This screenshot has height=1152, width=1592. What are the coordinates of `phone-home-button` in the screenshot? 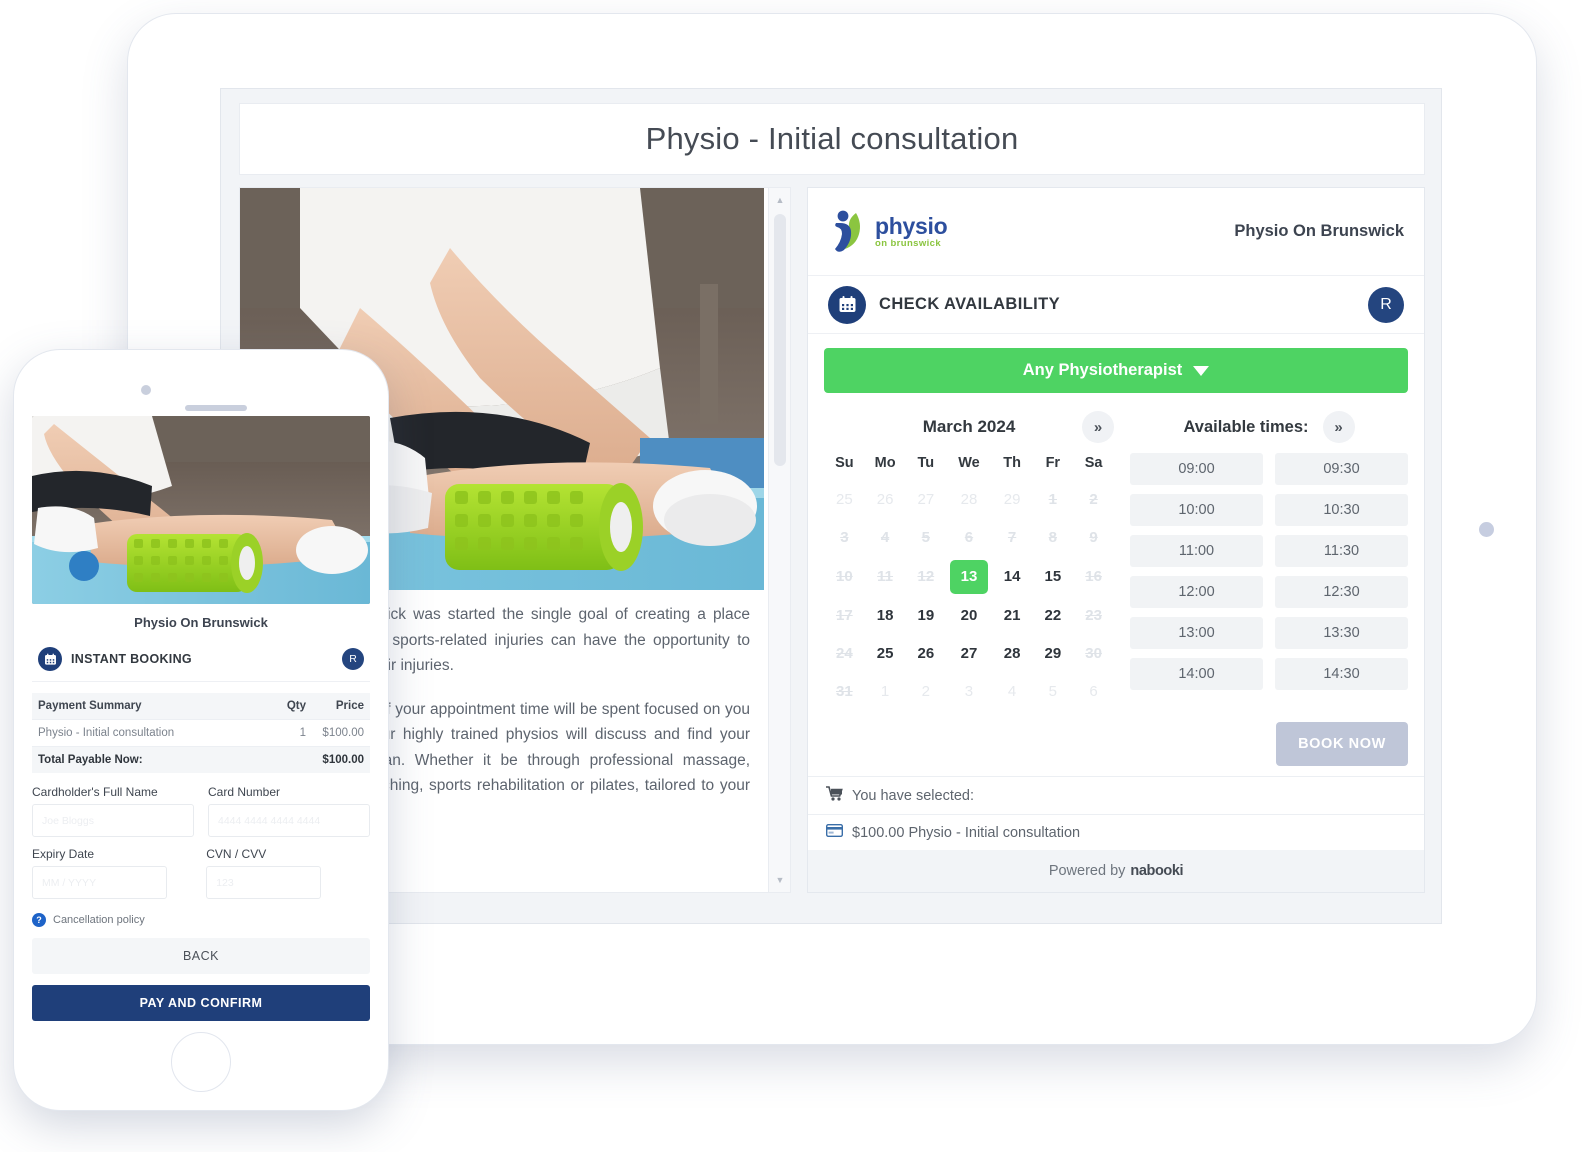 It's located at (201, 1062).